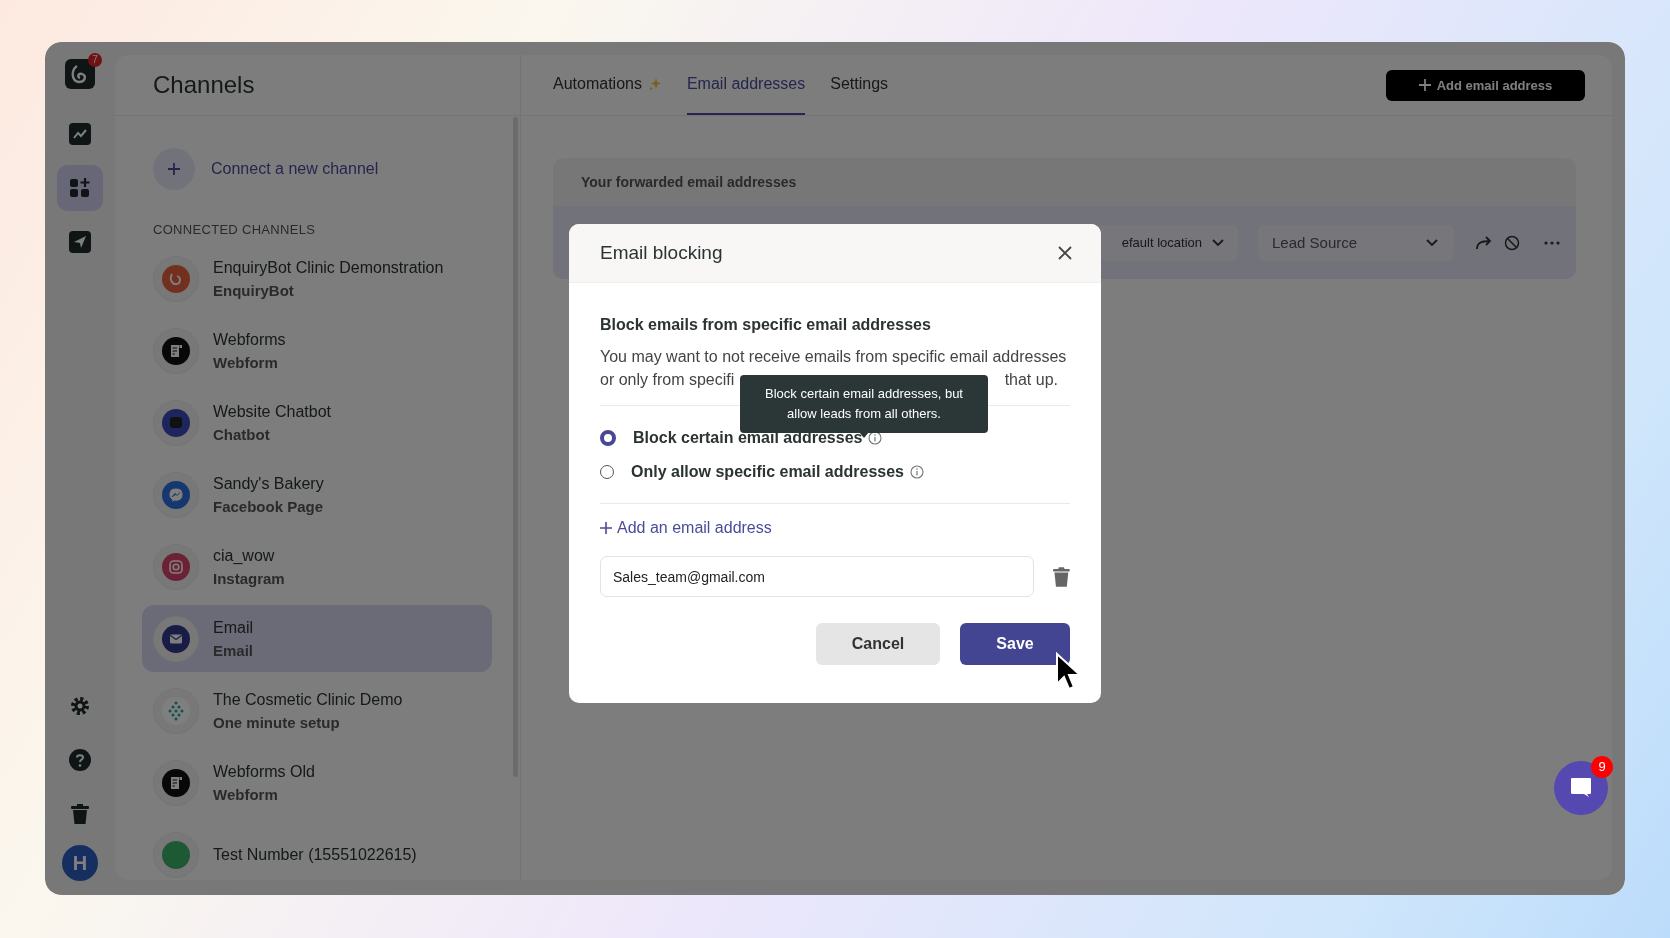 The width and height of the screenshot is (1670, 938). What do you see at coordinates (746, 85) in the screenshot?
I see `tab: Email addresses` at bounding box center [746, 85].